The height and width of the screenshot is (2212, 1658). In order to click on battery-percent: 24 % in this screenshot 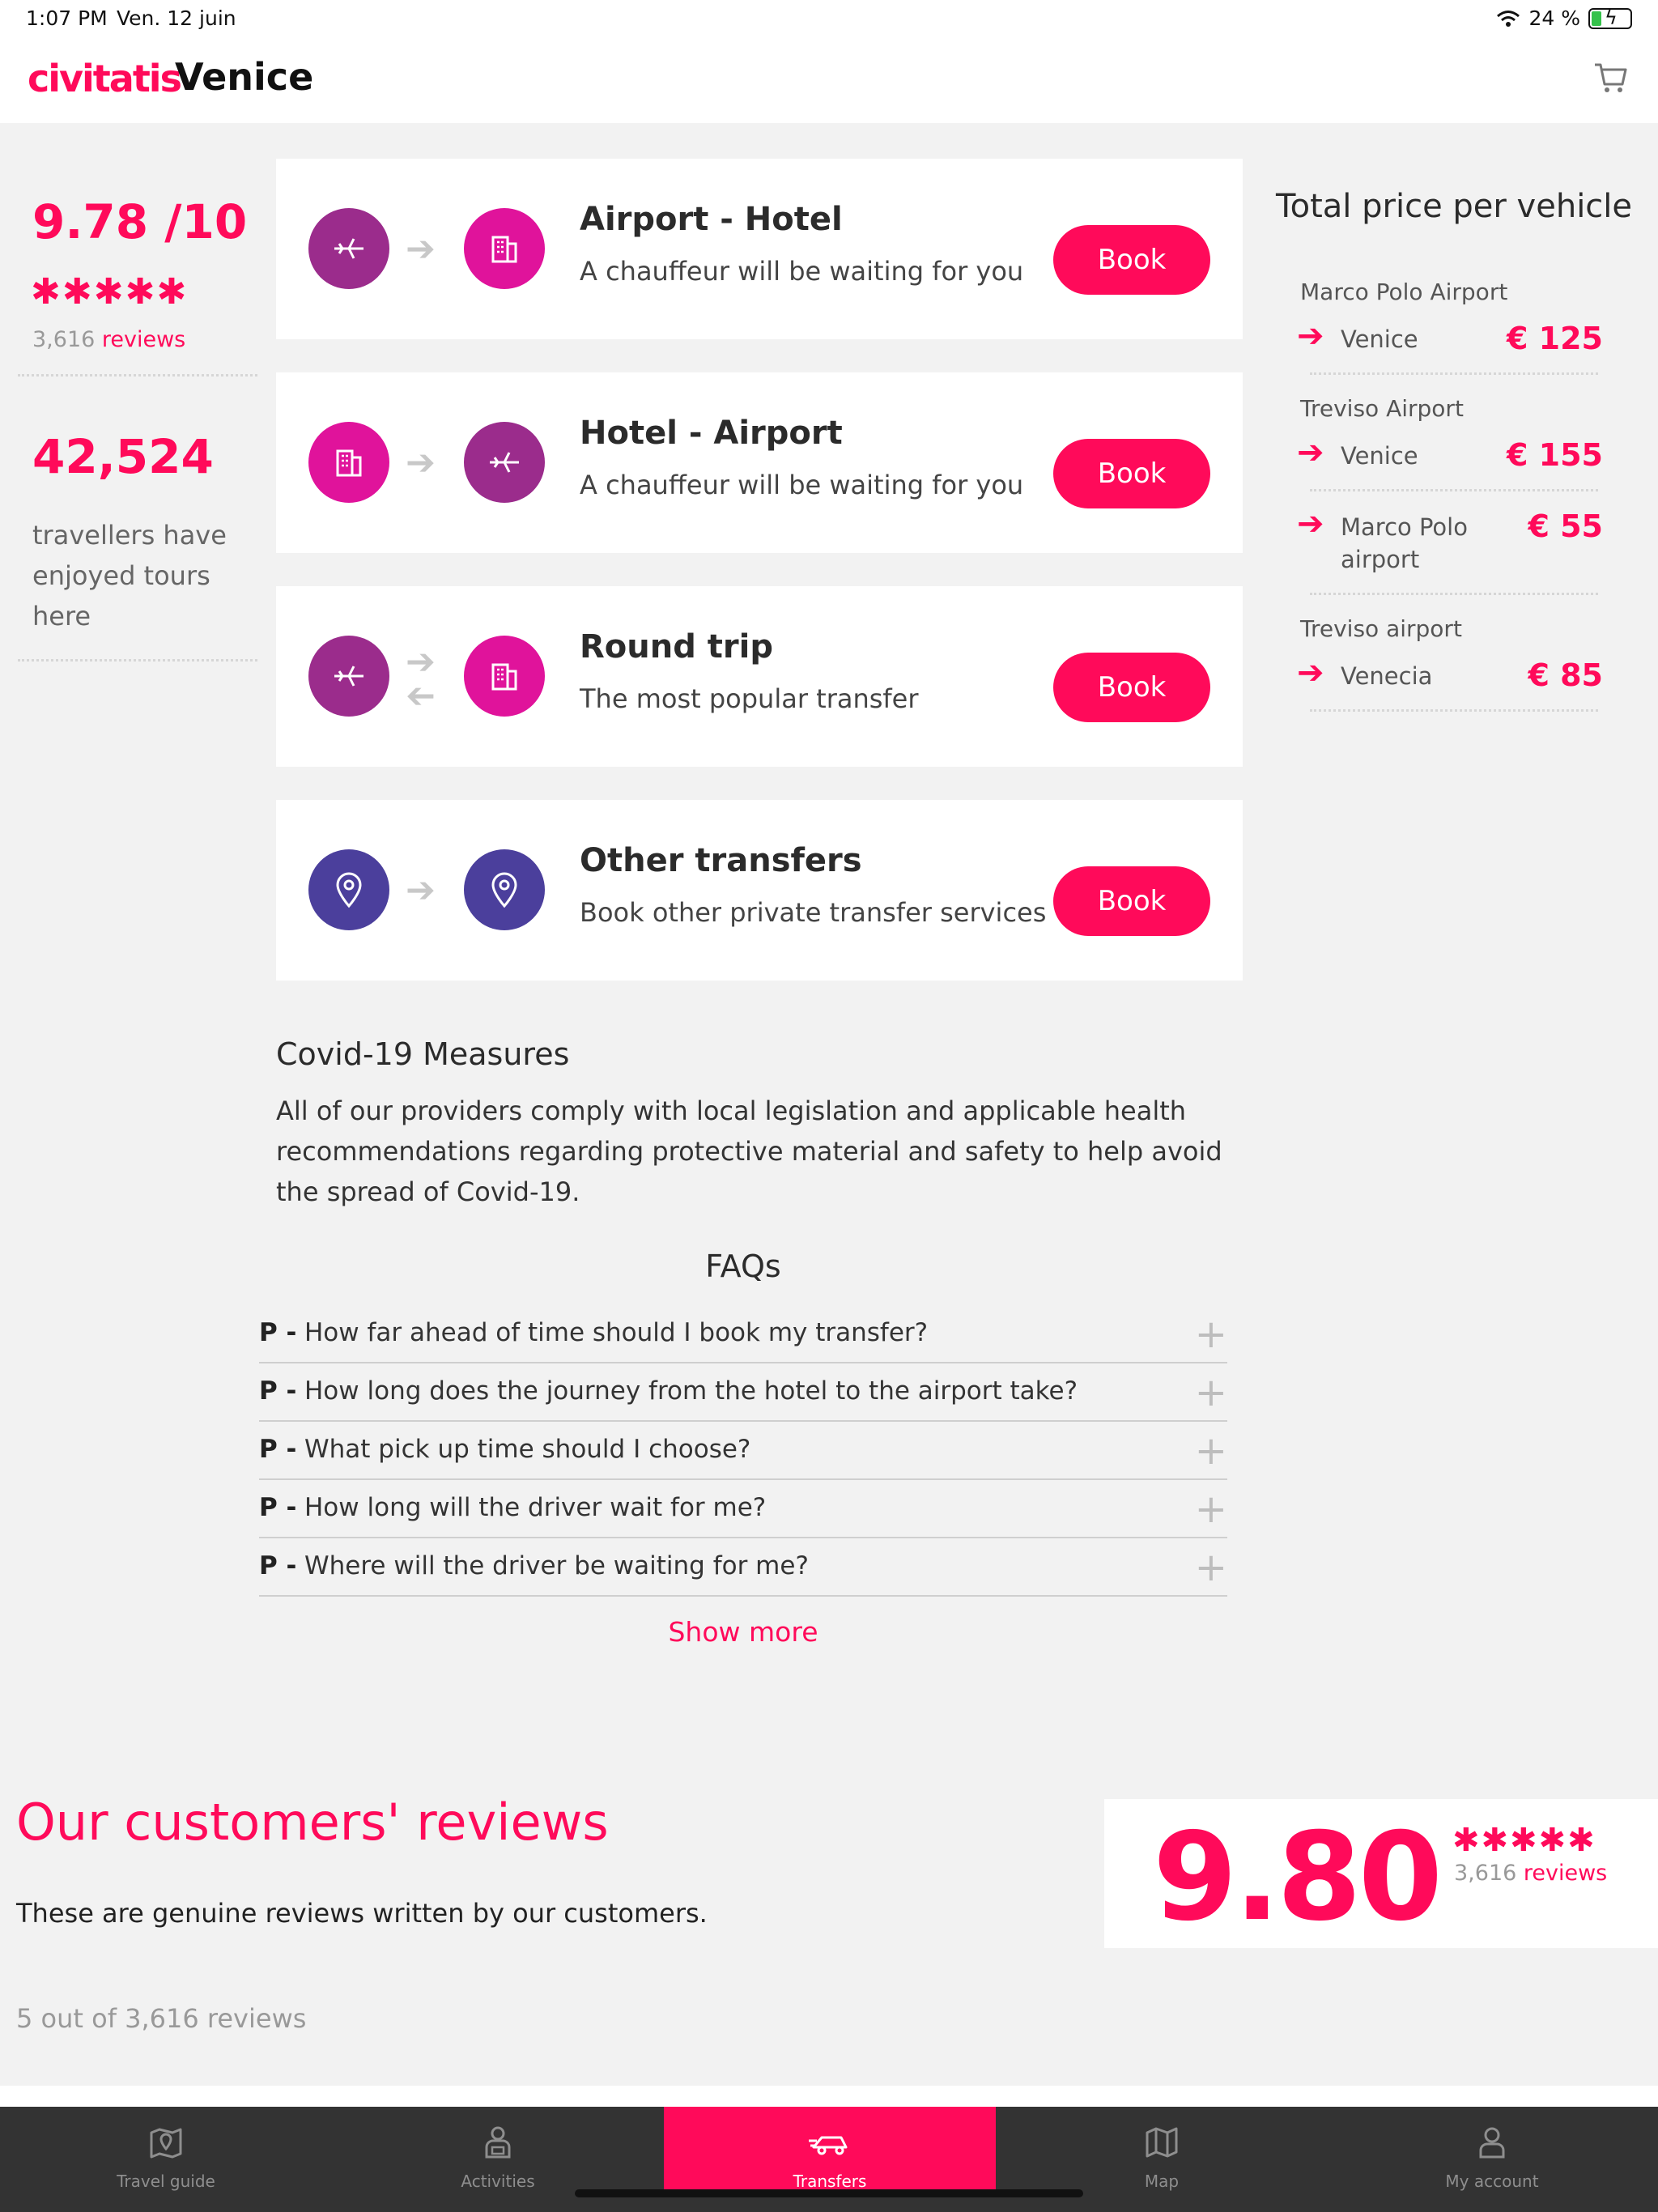, I will do `click(1554, 18)`.